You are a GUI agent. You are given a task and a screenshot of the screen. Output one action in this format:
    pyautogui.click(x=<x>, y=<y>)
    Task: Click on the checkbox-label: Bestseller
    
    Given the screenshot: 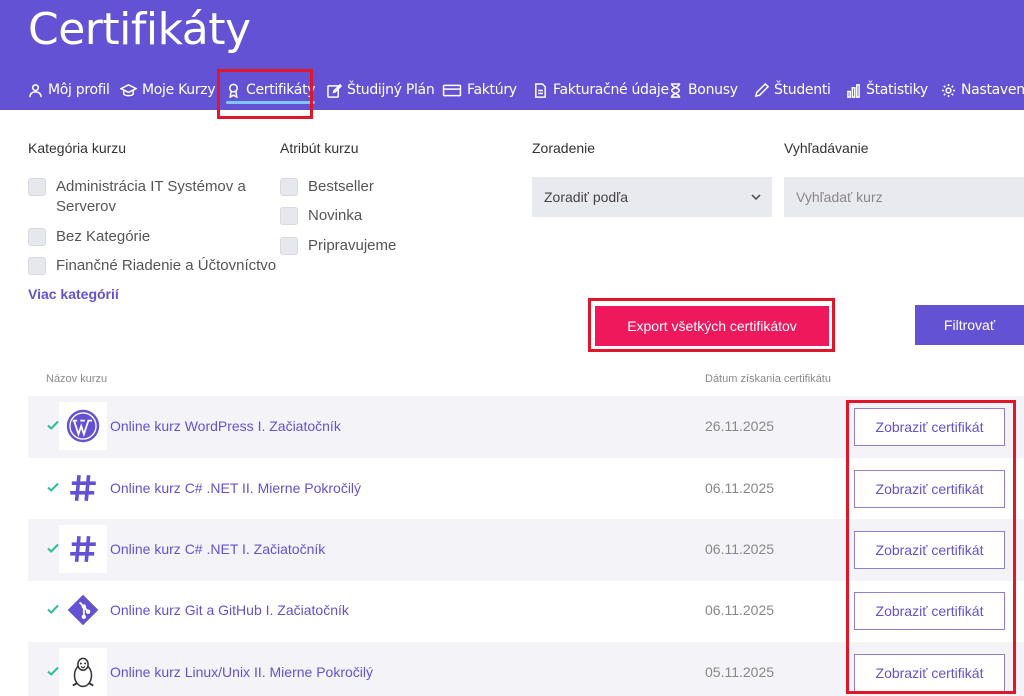 What is the action you would take?
    pyautogui.click(x=341, y=186)
    